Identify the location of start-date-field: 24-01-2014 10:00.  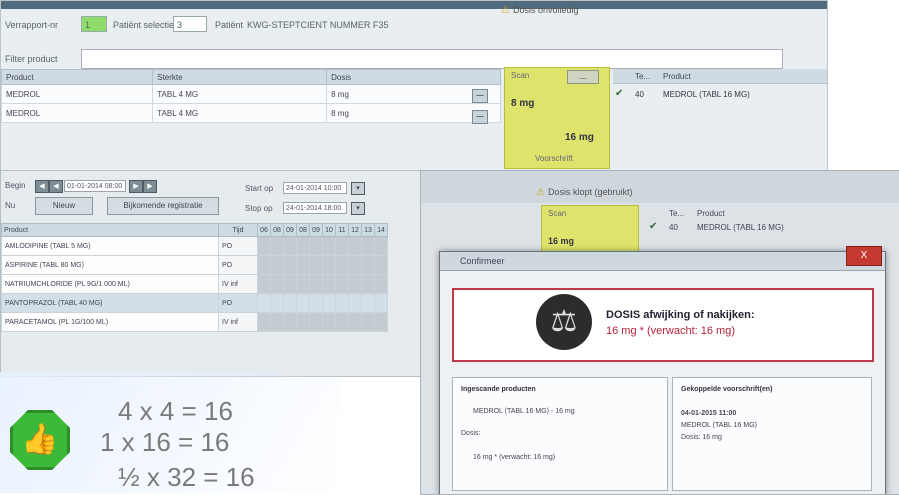
(315, 188).